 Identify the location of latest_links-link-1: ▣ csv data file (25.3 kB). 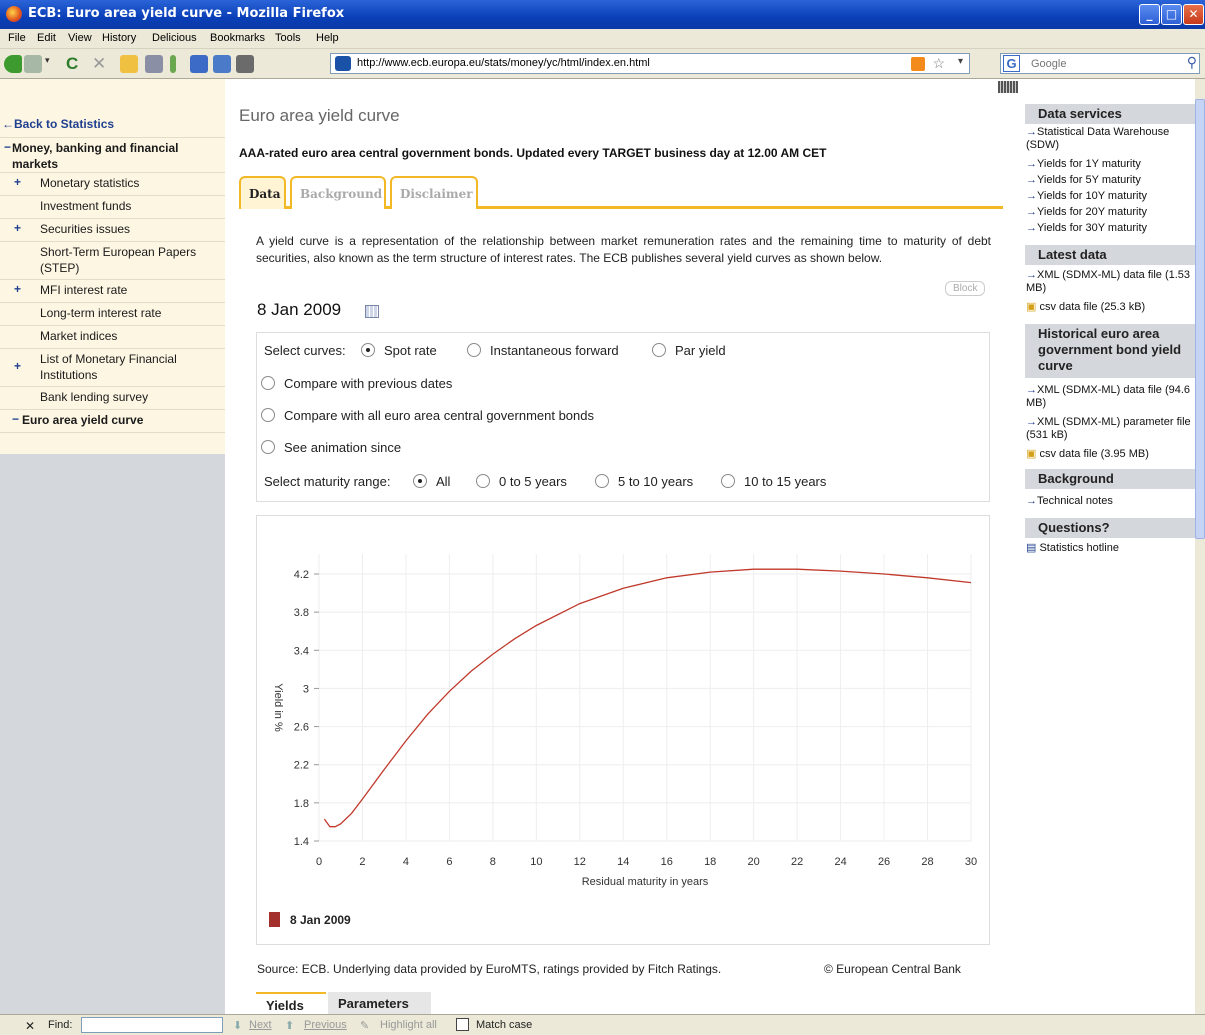
(1110, 307).